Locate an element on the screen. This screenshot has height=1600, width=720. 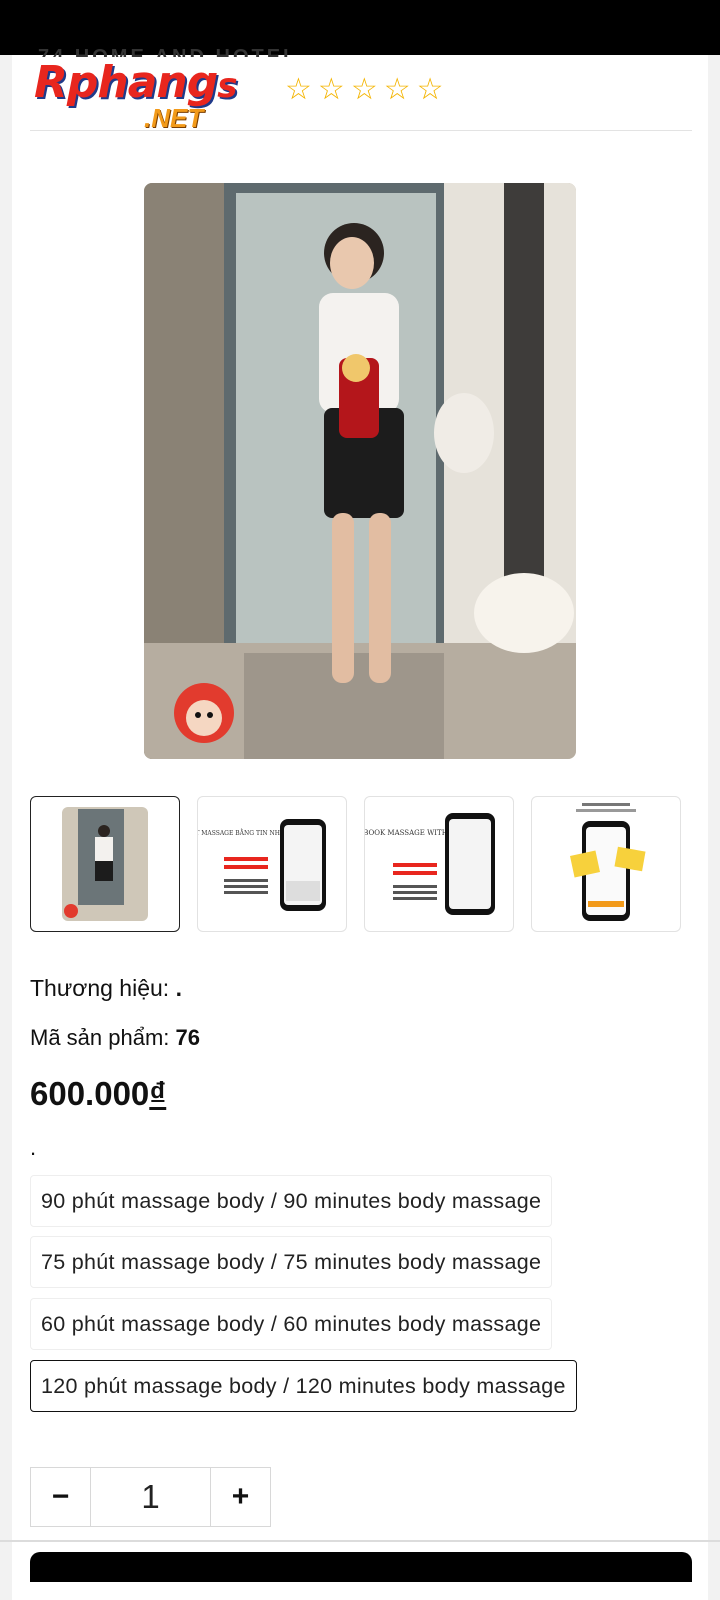
thumbnail-2: ĐẶT MASSAGE BẰNG TIN NHẮN SMS is located at coordinates (272, 864).